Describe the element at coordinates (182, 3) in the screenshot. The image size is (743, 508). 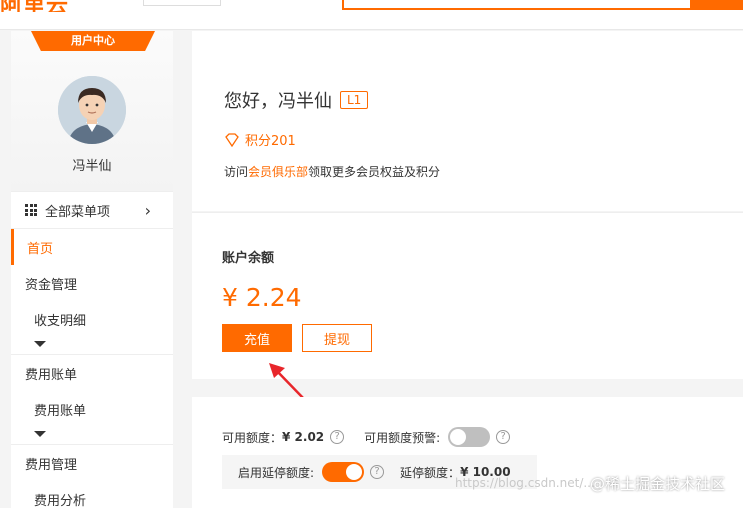
I see `top-tab` at that location.